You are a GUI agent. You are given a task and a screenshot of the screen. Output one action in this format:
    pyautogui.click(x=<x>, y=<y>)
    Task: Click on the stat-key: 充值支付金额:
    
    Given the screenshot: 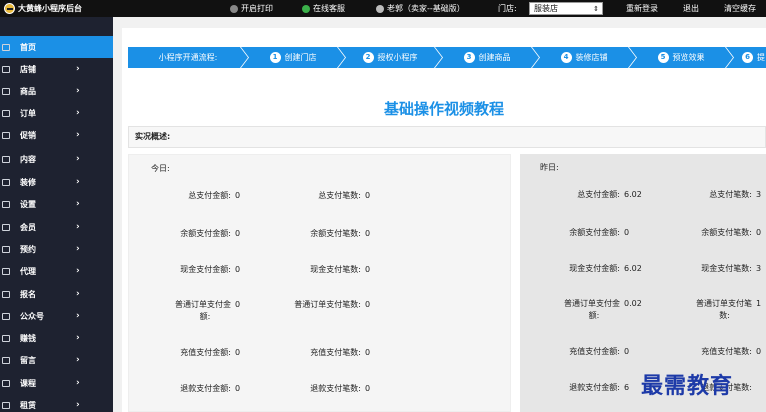 What is the action you would take?
    pyautogui.click(x=594, y=351)
    